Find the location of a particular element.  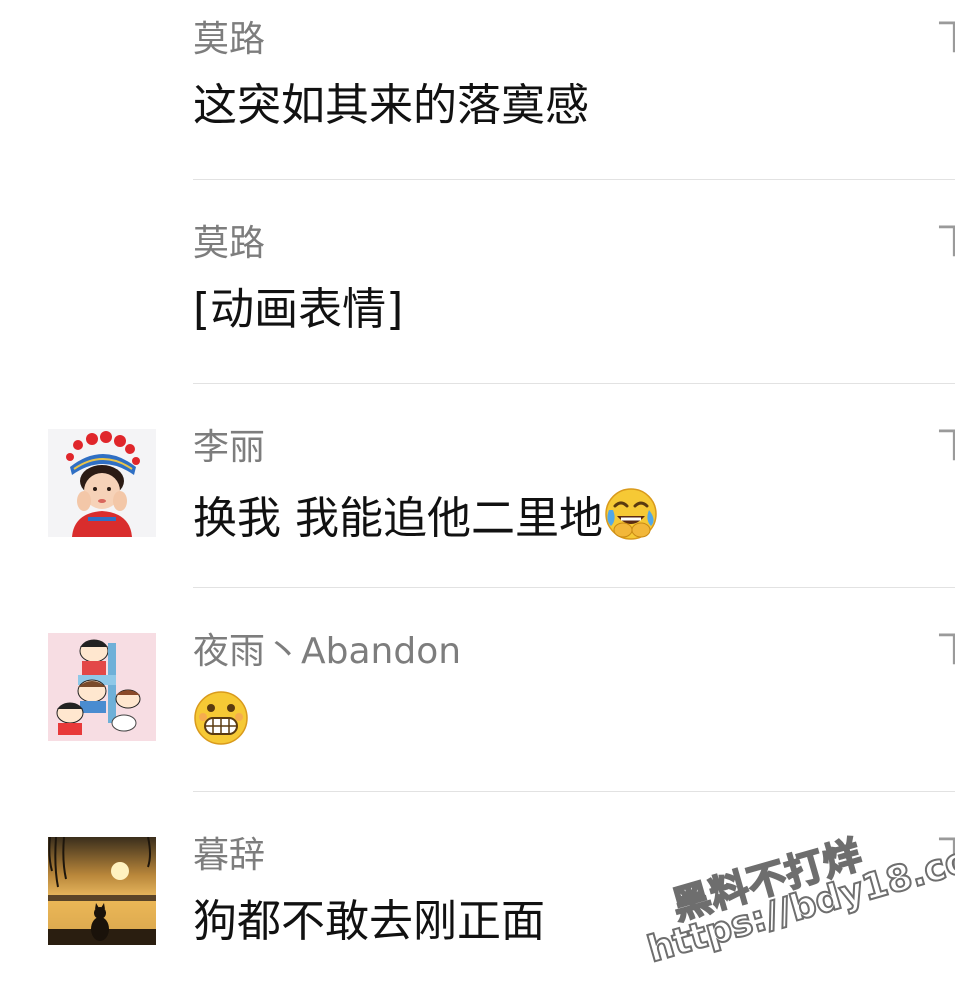

message-text is located at coordinates (221, 725).